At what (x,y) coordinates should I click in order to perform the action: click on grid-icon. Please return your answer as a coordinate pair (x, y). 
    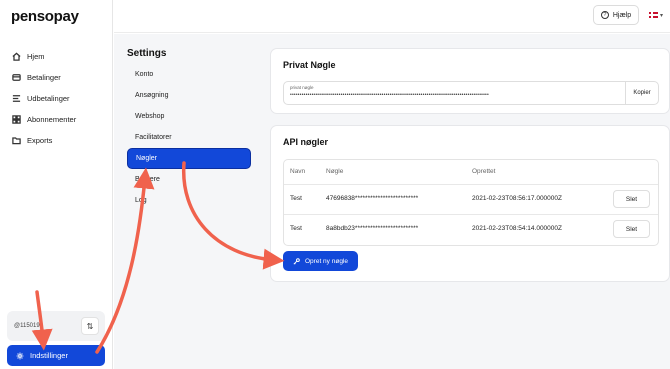
    Looking at the image, I should click on (16, 119).